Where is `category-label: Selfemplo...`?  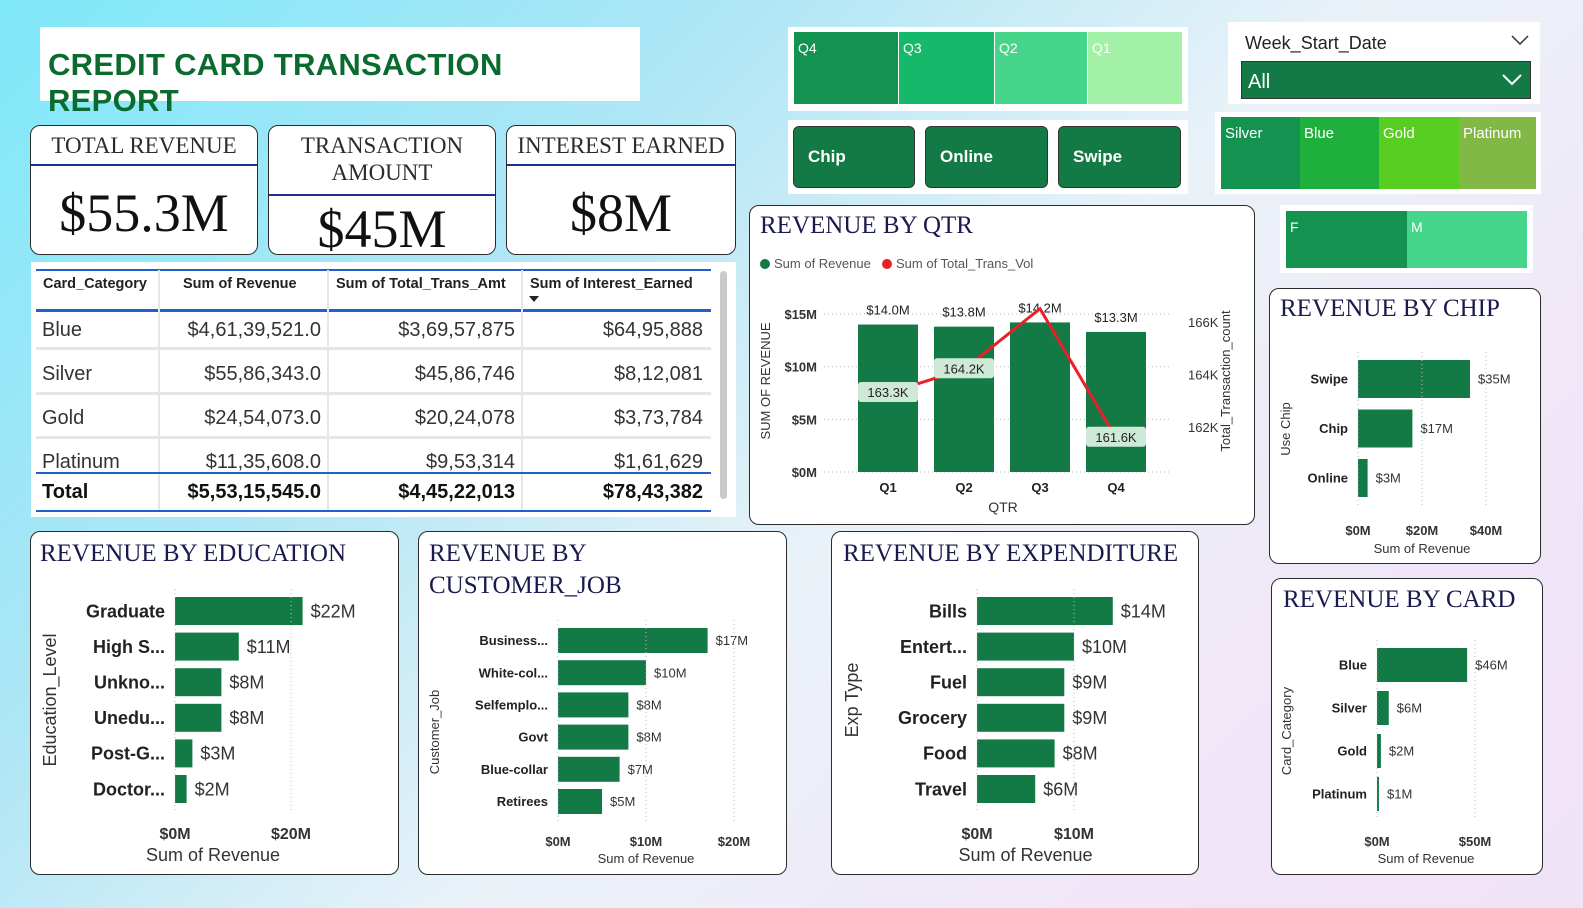 category-label: Selfemplo... is located at coordinates (511, 704).